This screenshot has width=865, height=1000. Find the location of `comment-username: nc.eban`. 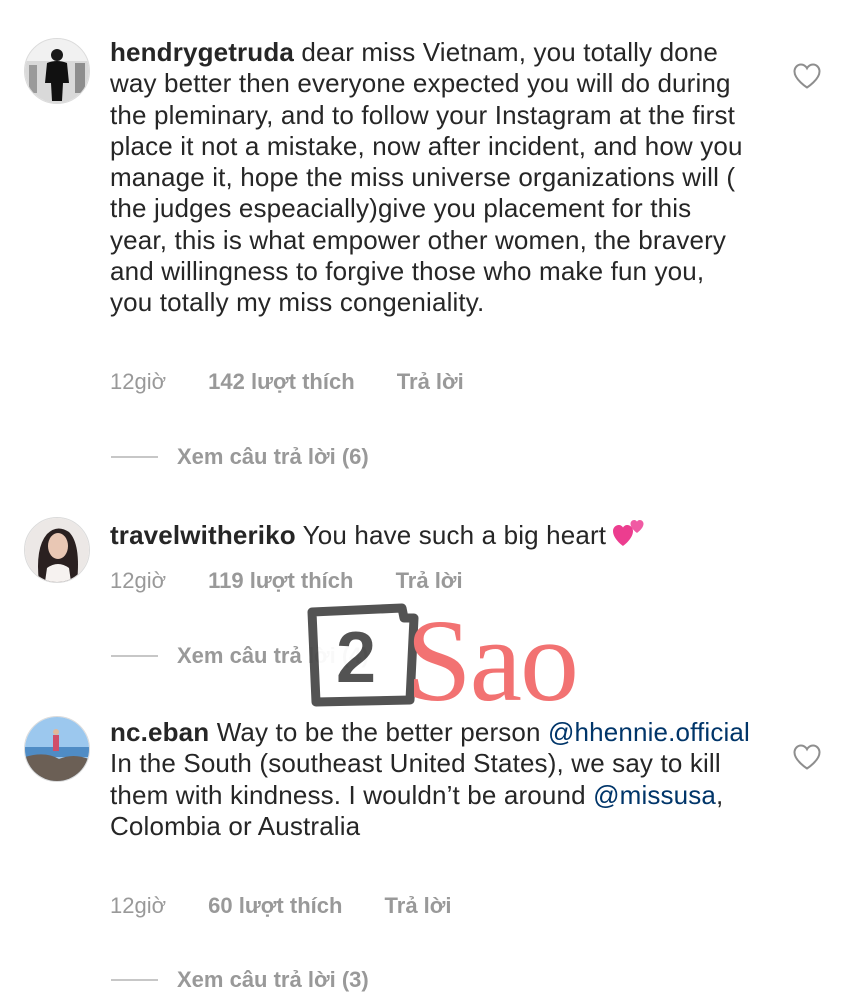

comment-username: nc.eban is located at coordinates (159, 732).